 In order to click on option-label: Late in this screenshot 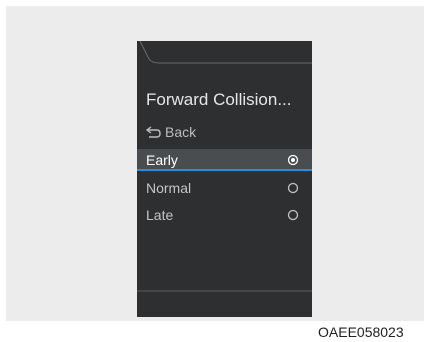, I will do `click(160, 215)`.